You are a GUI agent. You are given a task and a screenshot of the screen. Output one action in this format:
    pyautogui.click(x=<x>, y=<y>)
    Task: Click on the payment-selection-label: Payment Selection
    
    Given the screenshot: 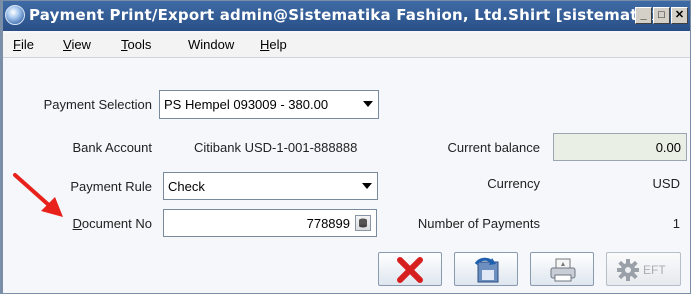 What is the action you would take?
    pyautogui.click(x=97, y=104)
    